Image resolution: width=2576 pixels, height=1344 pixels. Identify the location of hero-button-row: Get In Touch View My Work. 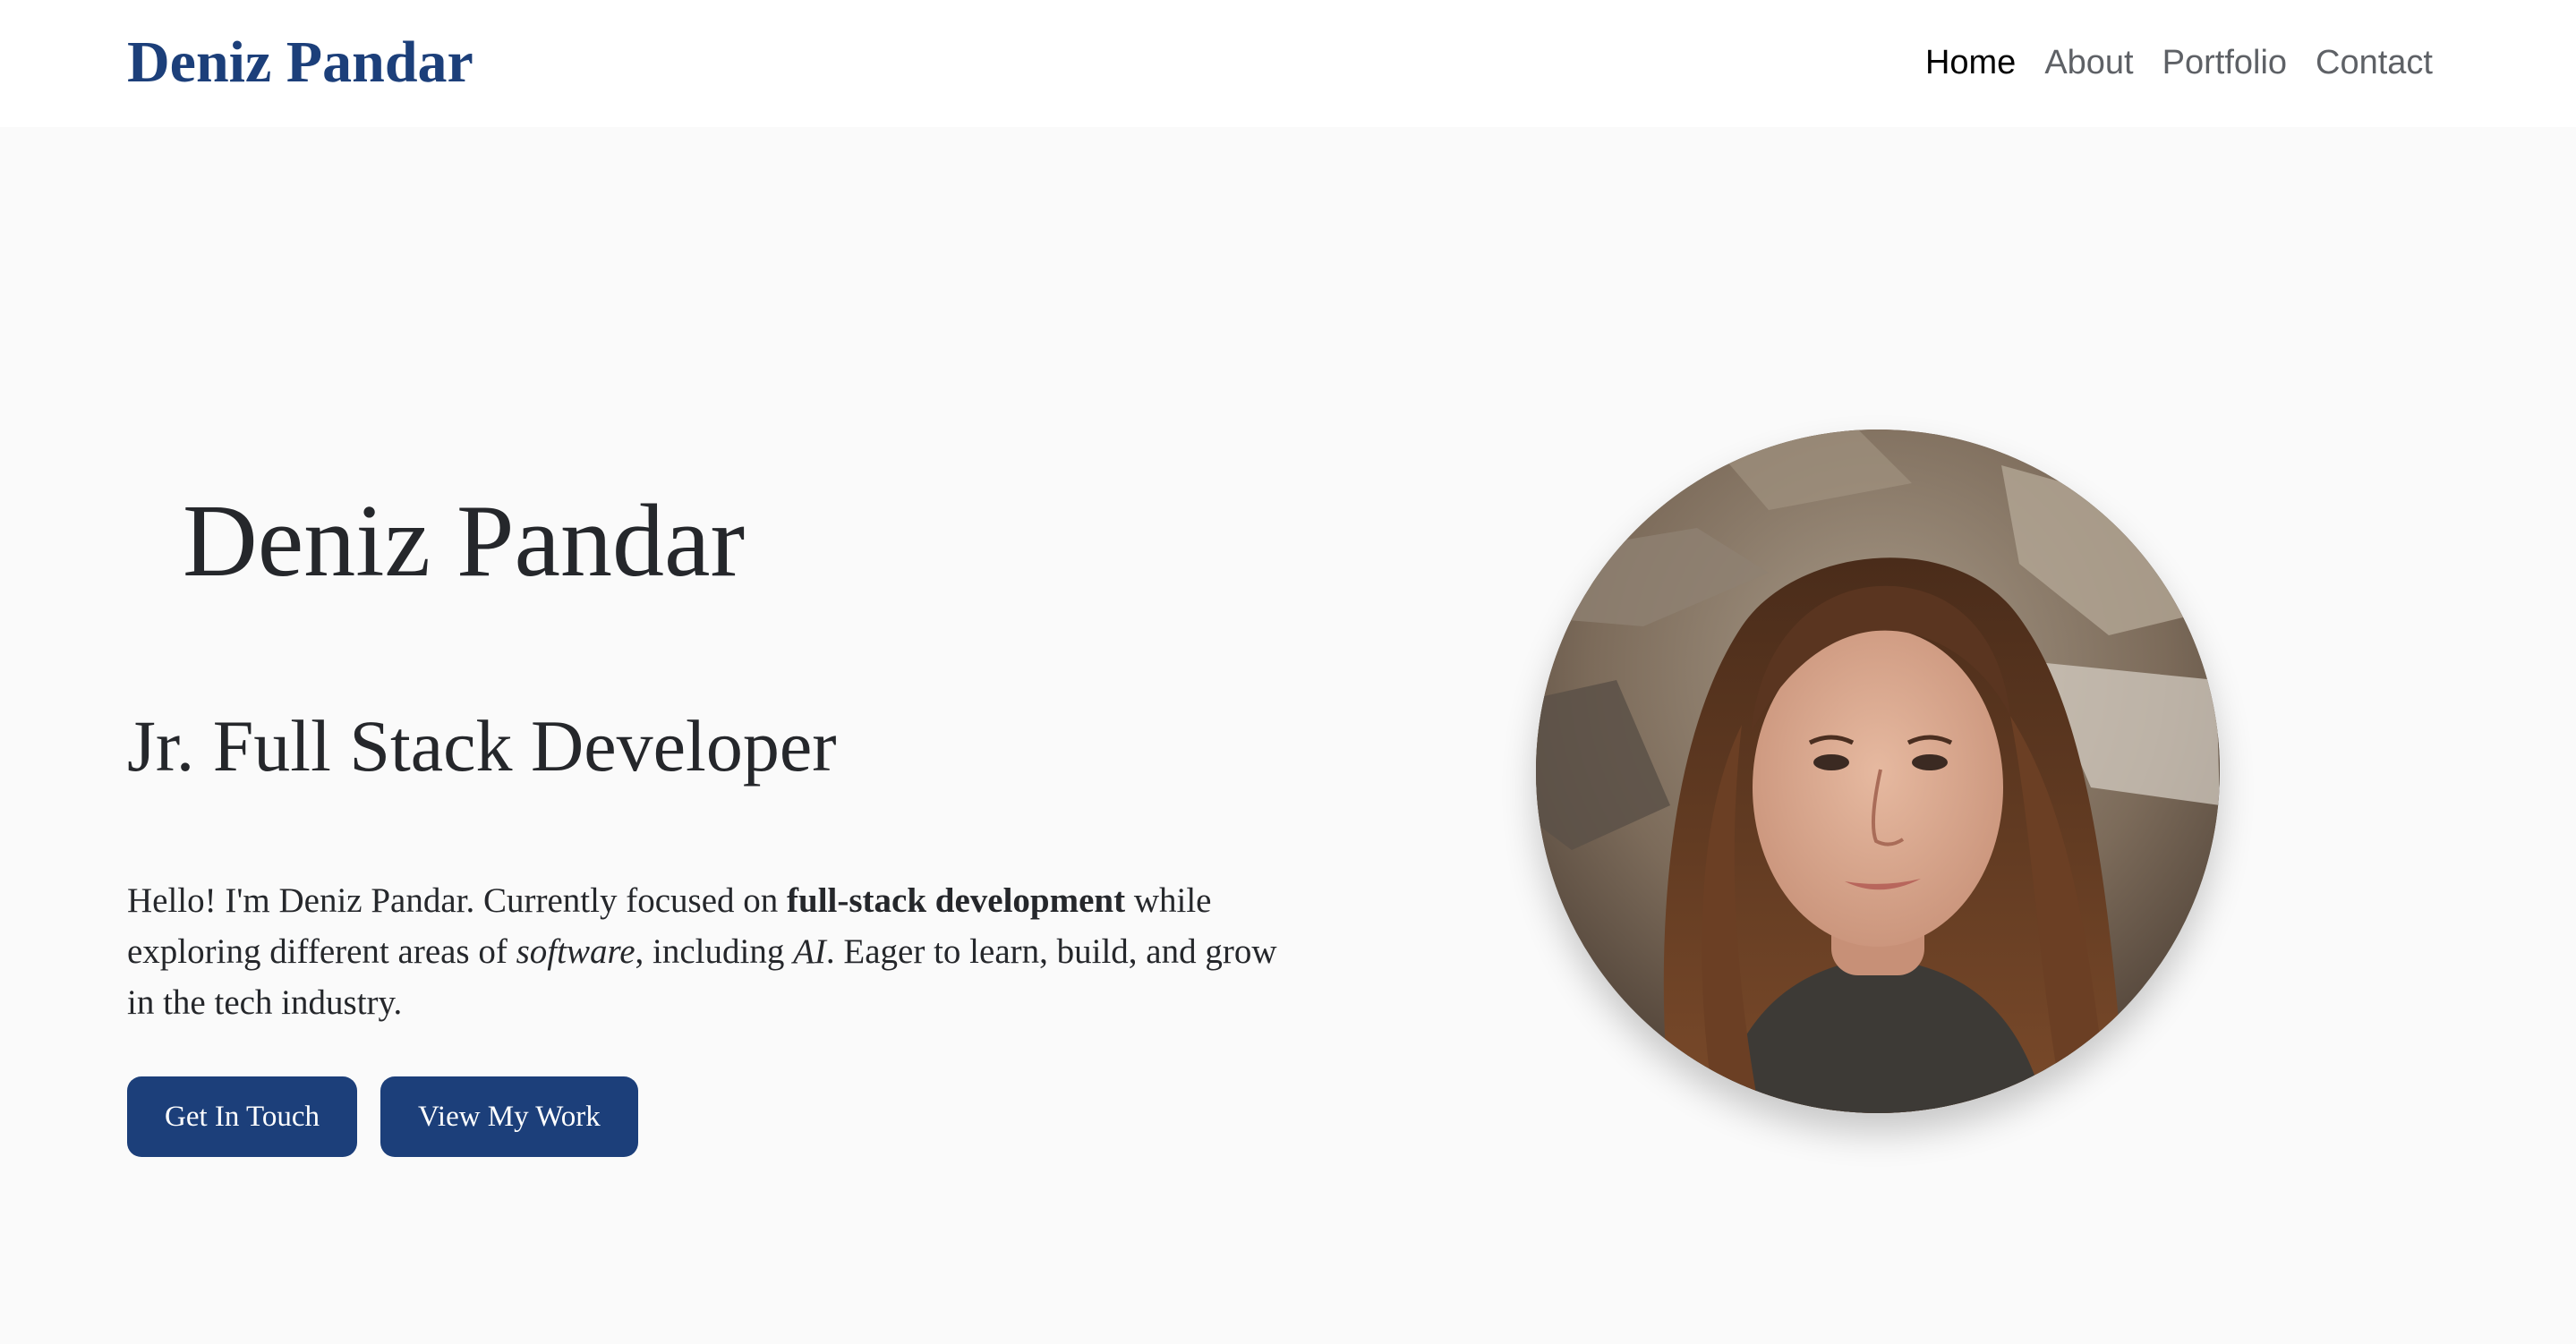
(382, 1116).